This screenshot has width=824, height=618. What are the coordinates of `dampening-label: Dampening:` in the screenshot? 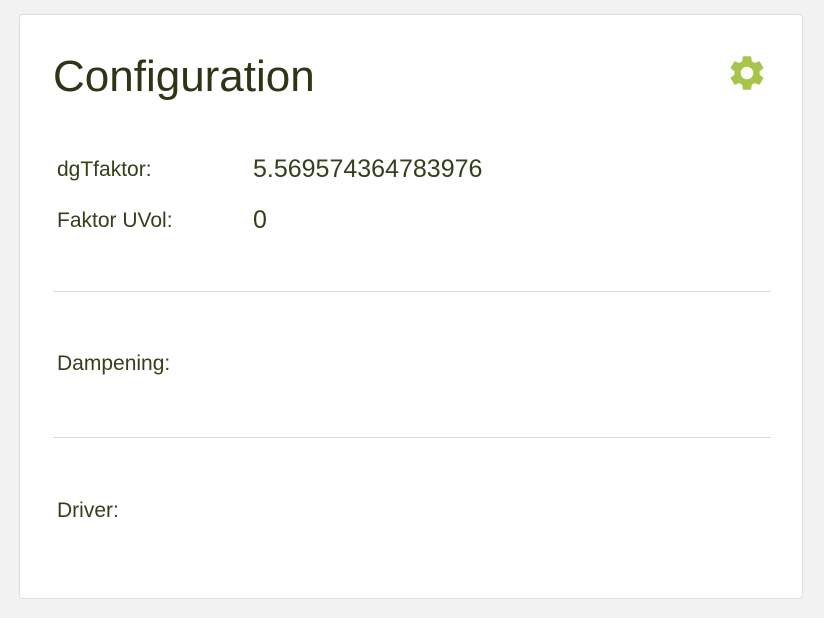 It's located at (114, 363).